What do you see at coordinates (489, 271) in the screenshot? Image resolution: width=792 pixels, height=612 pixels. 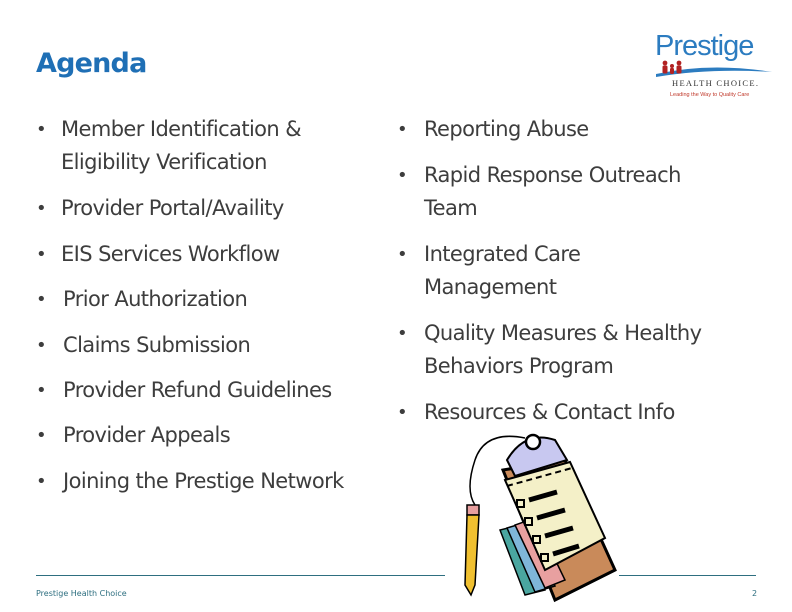 I see `agenda-item: • Integrated Care Management` at bounding box center [489, 271].